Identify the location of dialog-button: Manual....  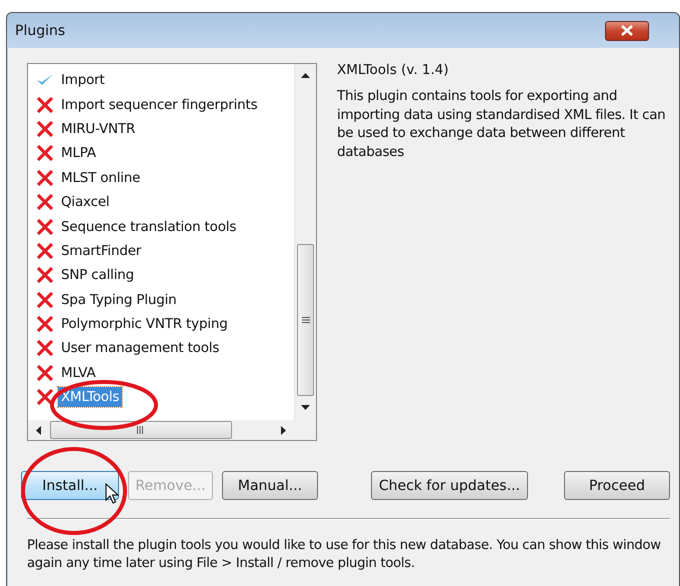
(270, 485).